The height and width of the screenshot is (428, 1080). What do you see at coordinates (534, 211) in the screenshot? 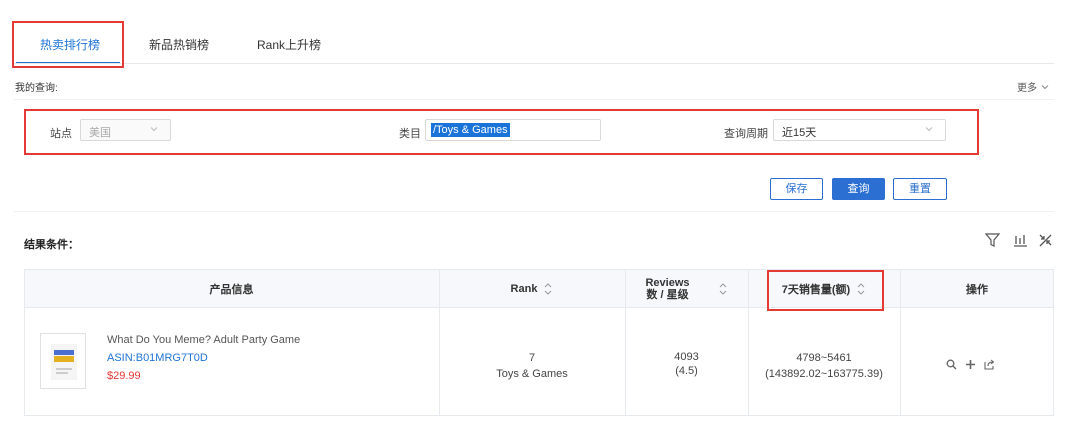
I see `buttons-divider` at bounding box center [534, 211].